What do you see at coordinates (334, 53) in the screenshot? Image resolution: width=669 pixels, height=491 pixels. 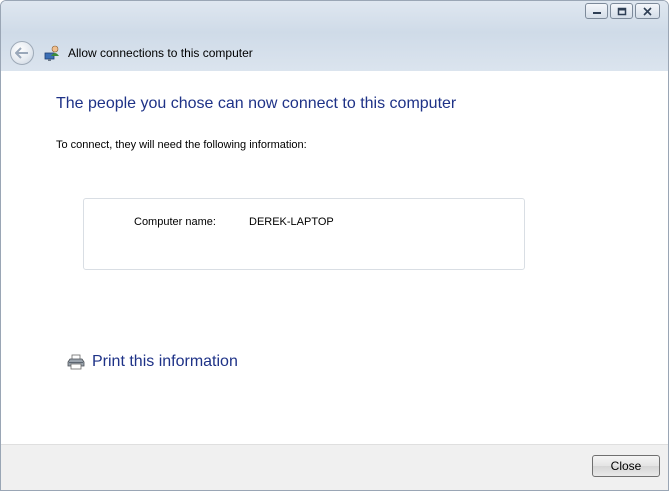 I see `navigation-bar: Allow connections to this computer` at bounding box center [334, 53].